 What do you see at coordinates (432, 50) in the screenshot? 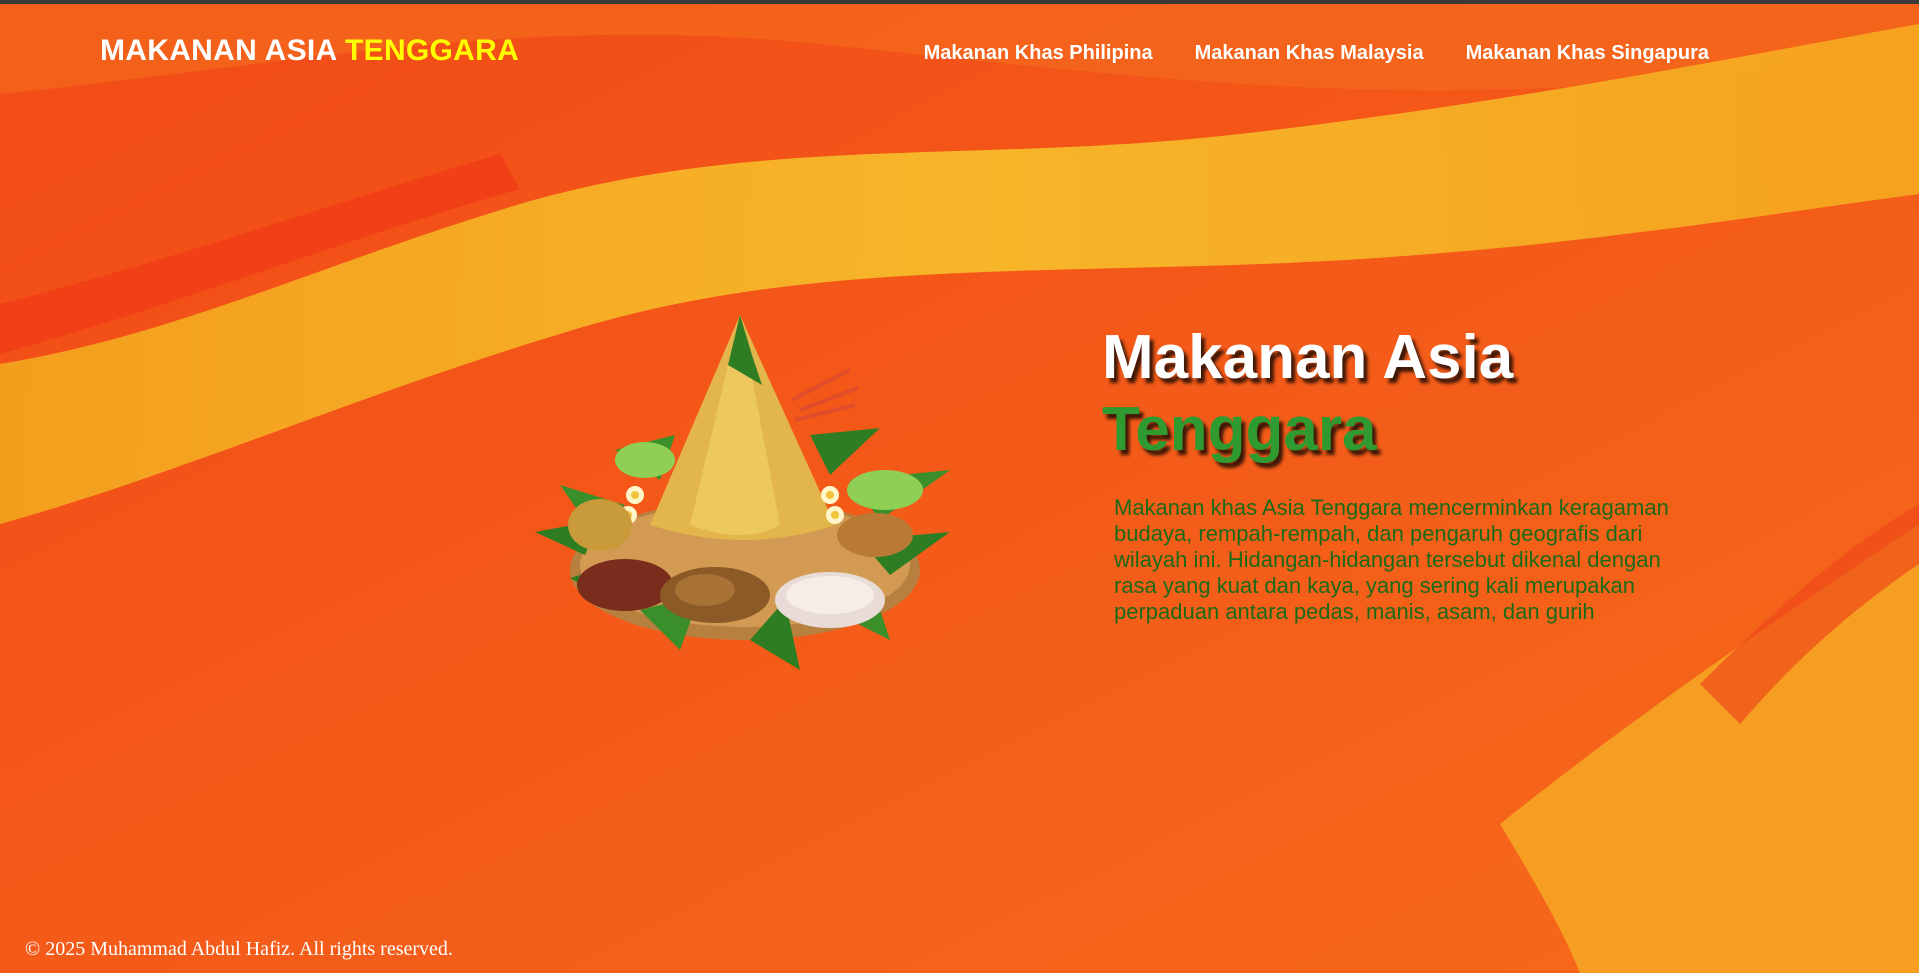
I see `logo-accent-text: TENGGARA` at bounding box center [432, 50].